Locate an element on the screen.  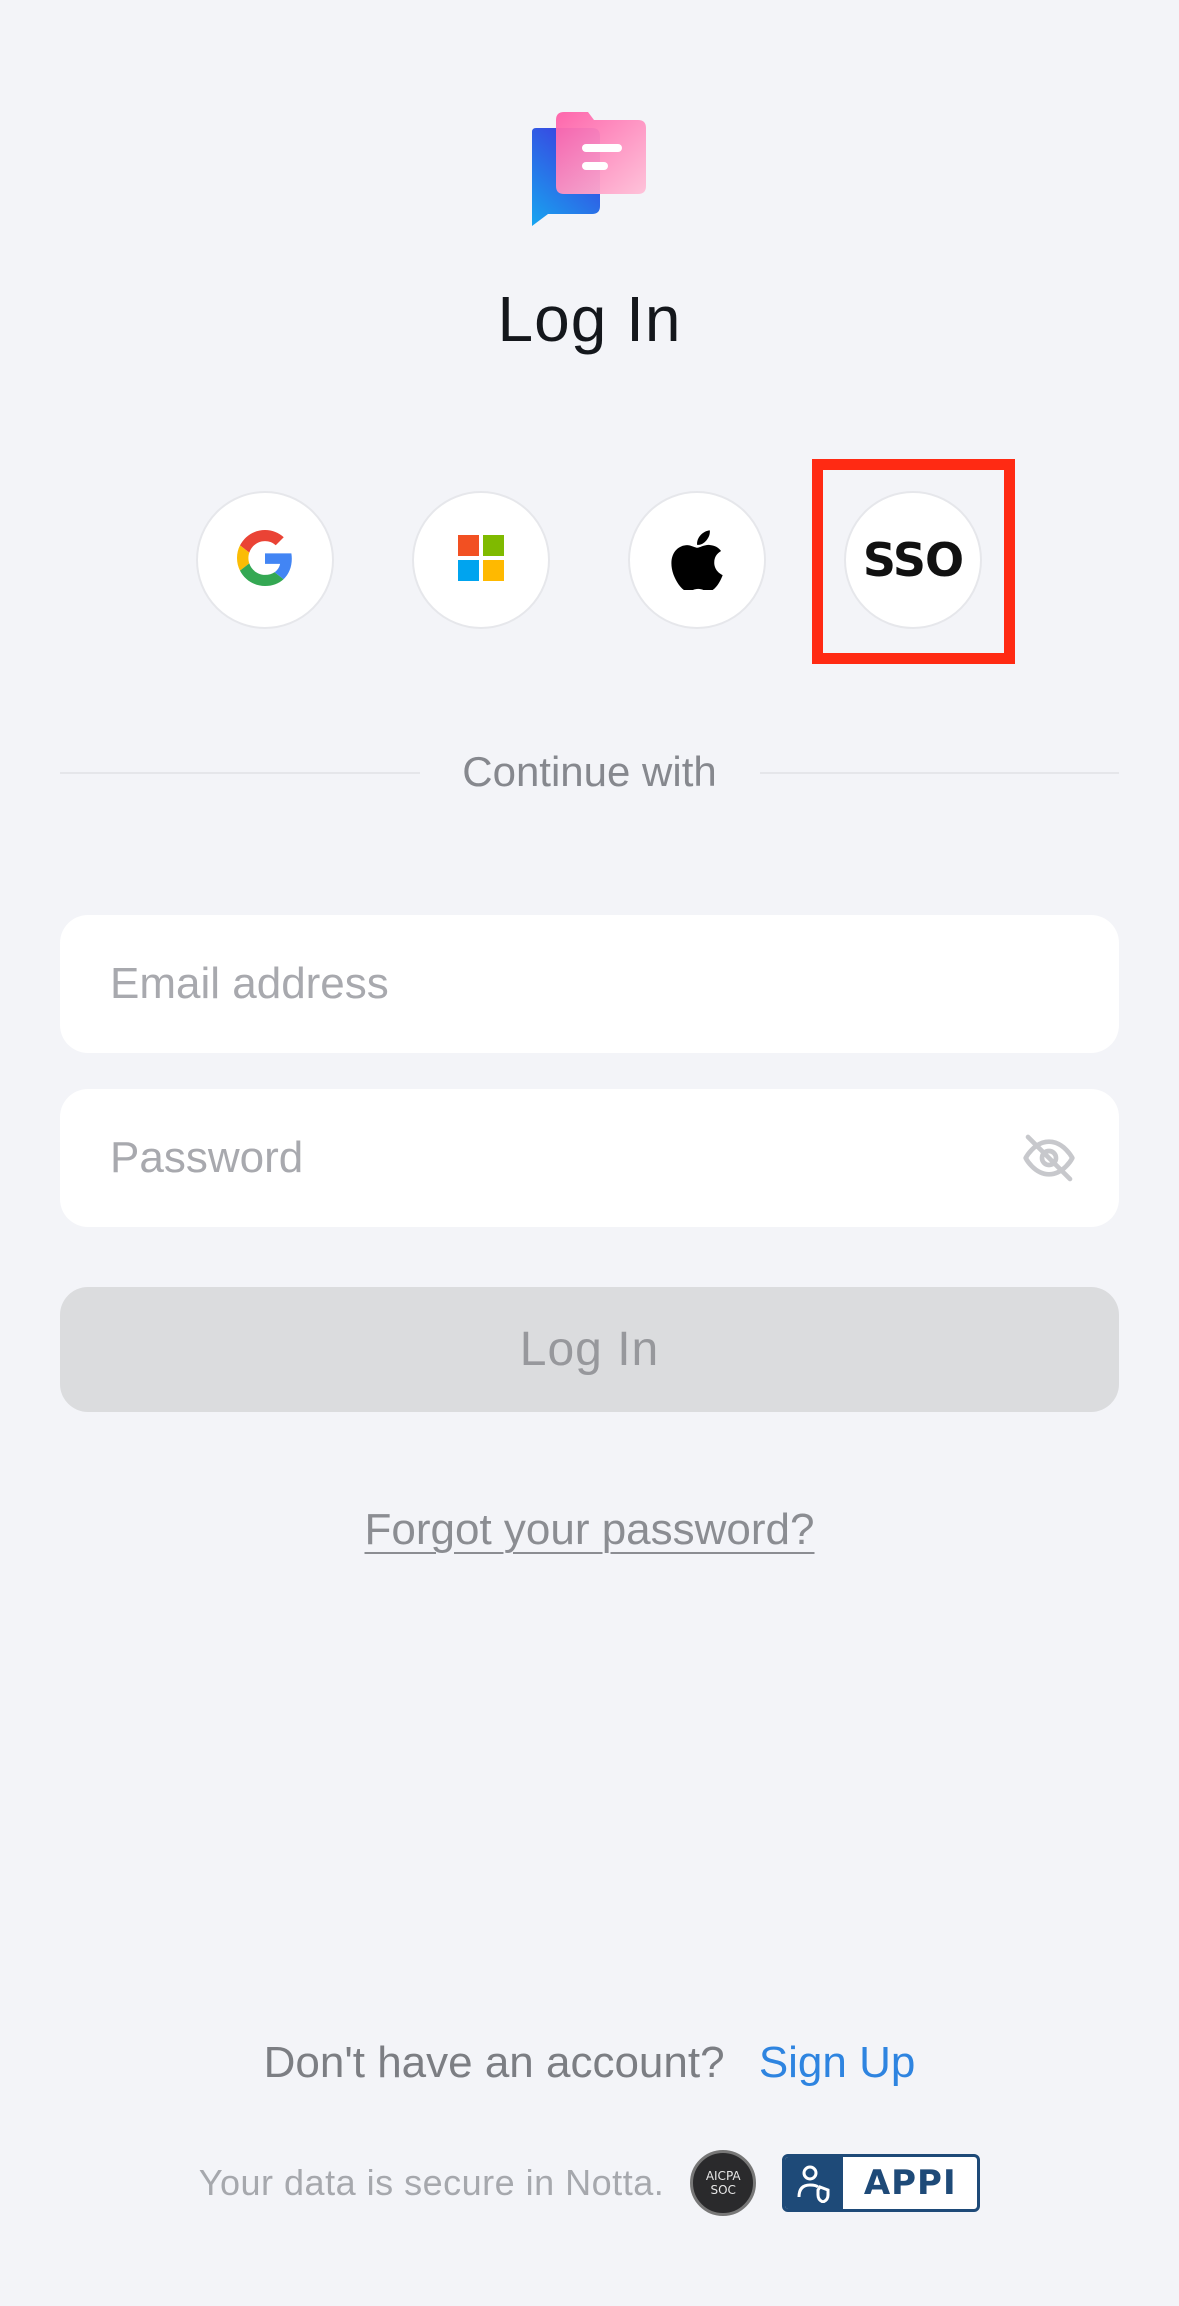
apple-login-button is located at coordinates (697, 560).